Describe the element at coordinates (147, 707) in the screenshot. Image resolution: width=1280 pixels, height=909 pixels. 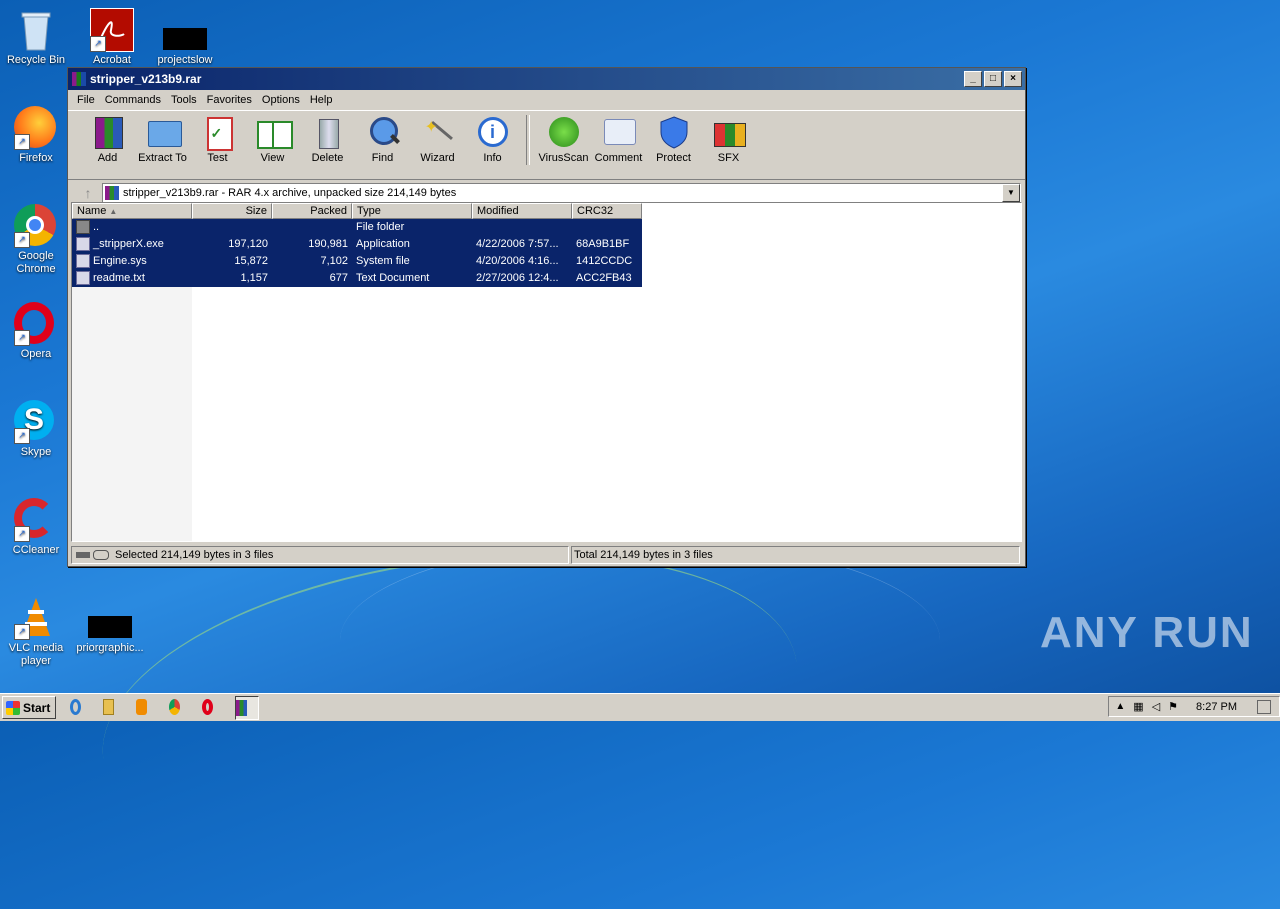
I see `media-player-icon` at that location.